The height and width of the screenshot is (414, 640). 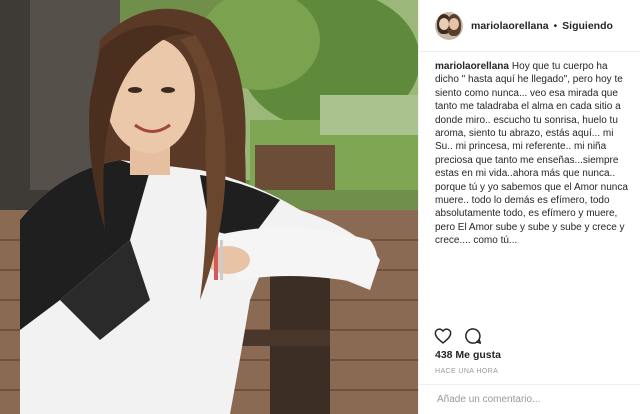 What do you see at coordinates (587, 26) in the screenshot?
I see `following-button: Siguiendo` at bounding box center [587, 26].